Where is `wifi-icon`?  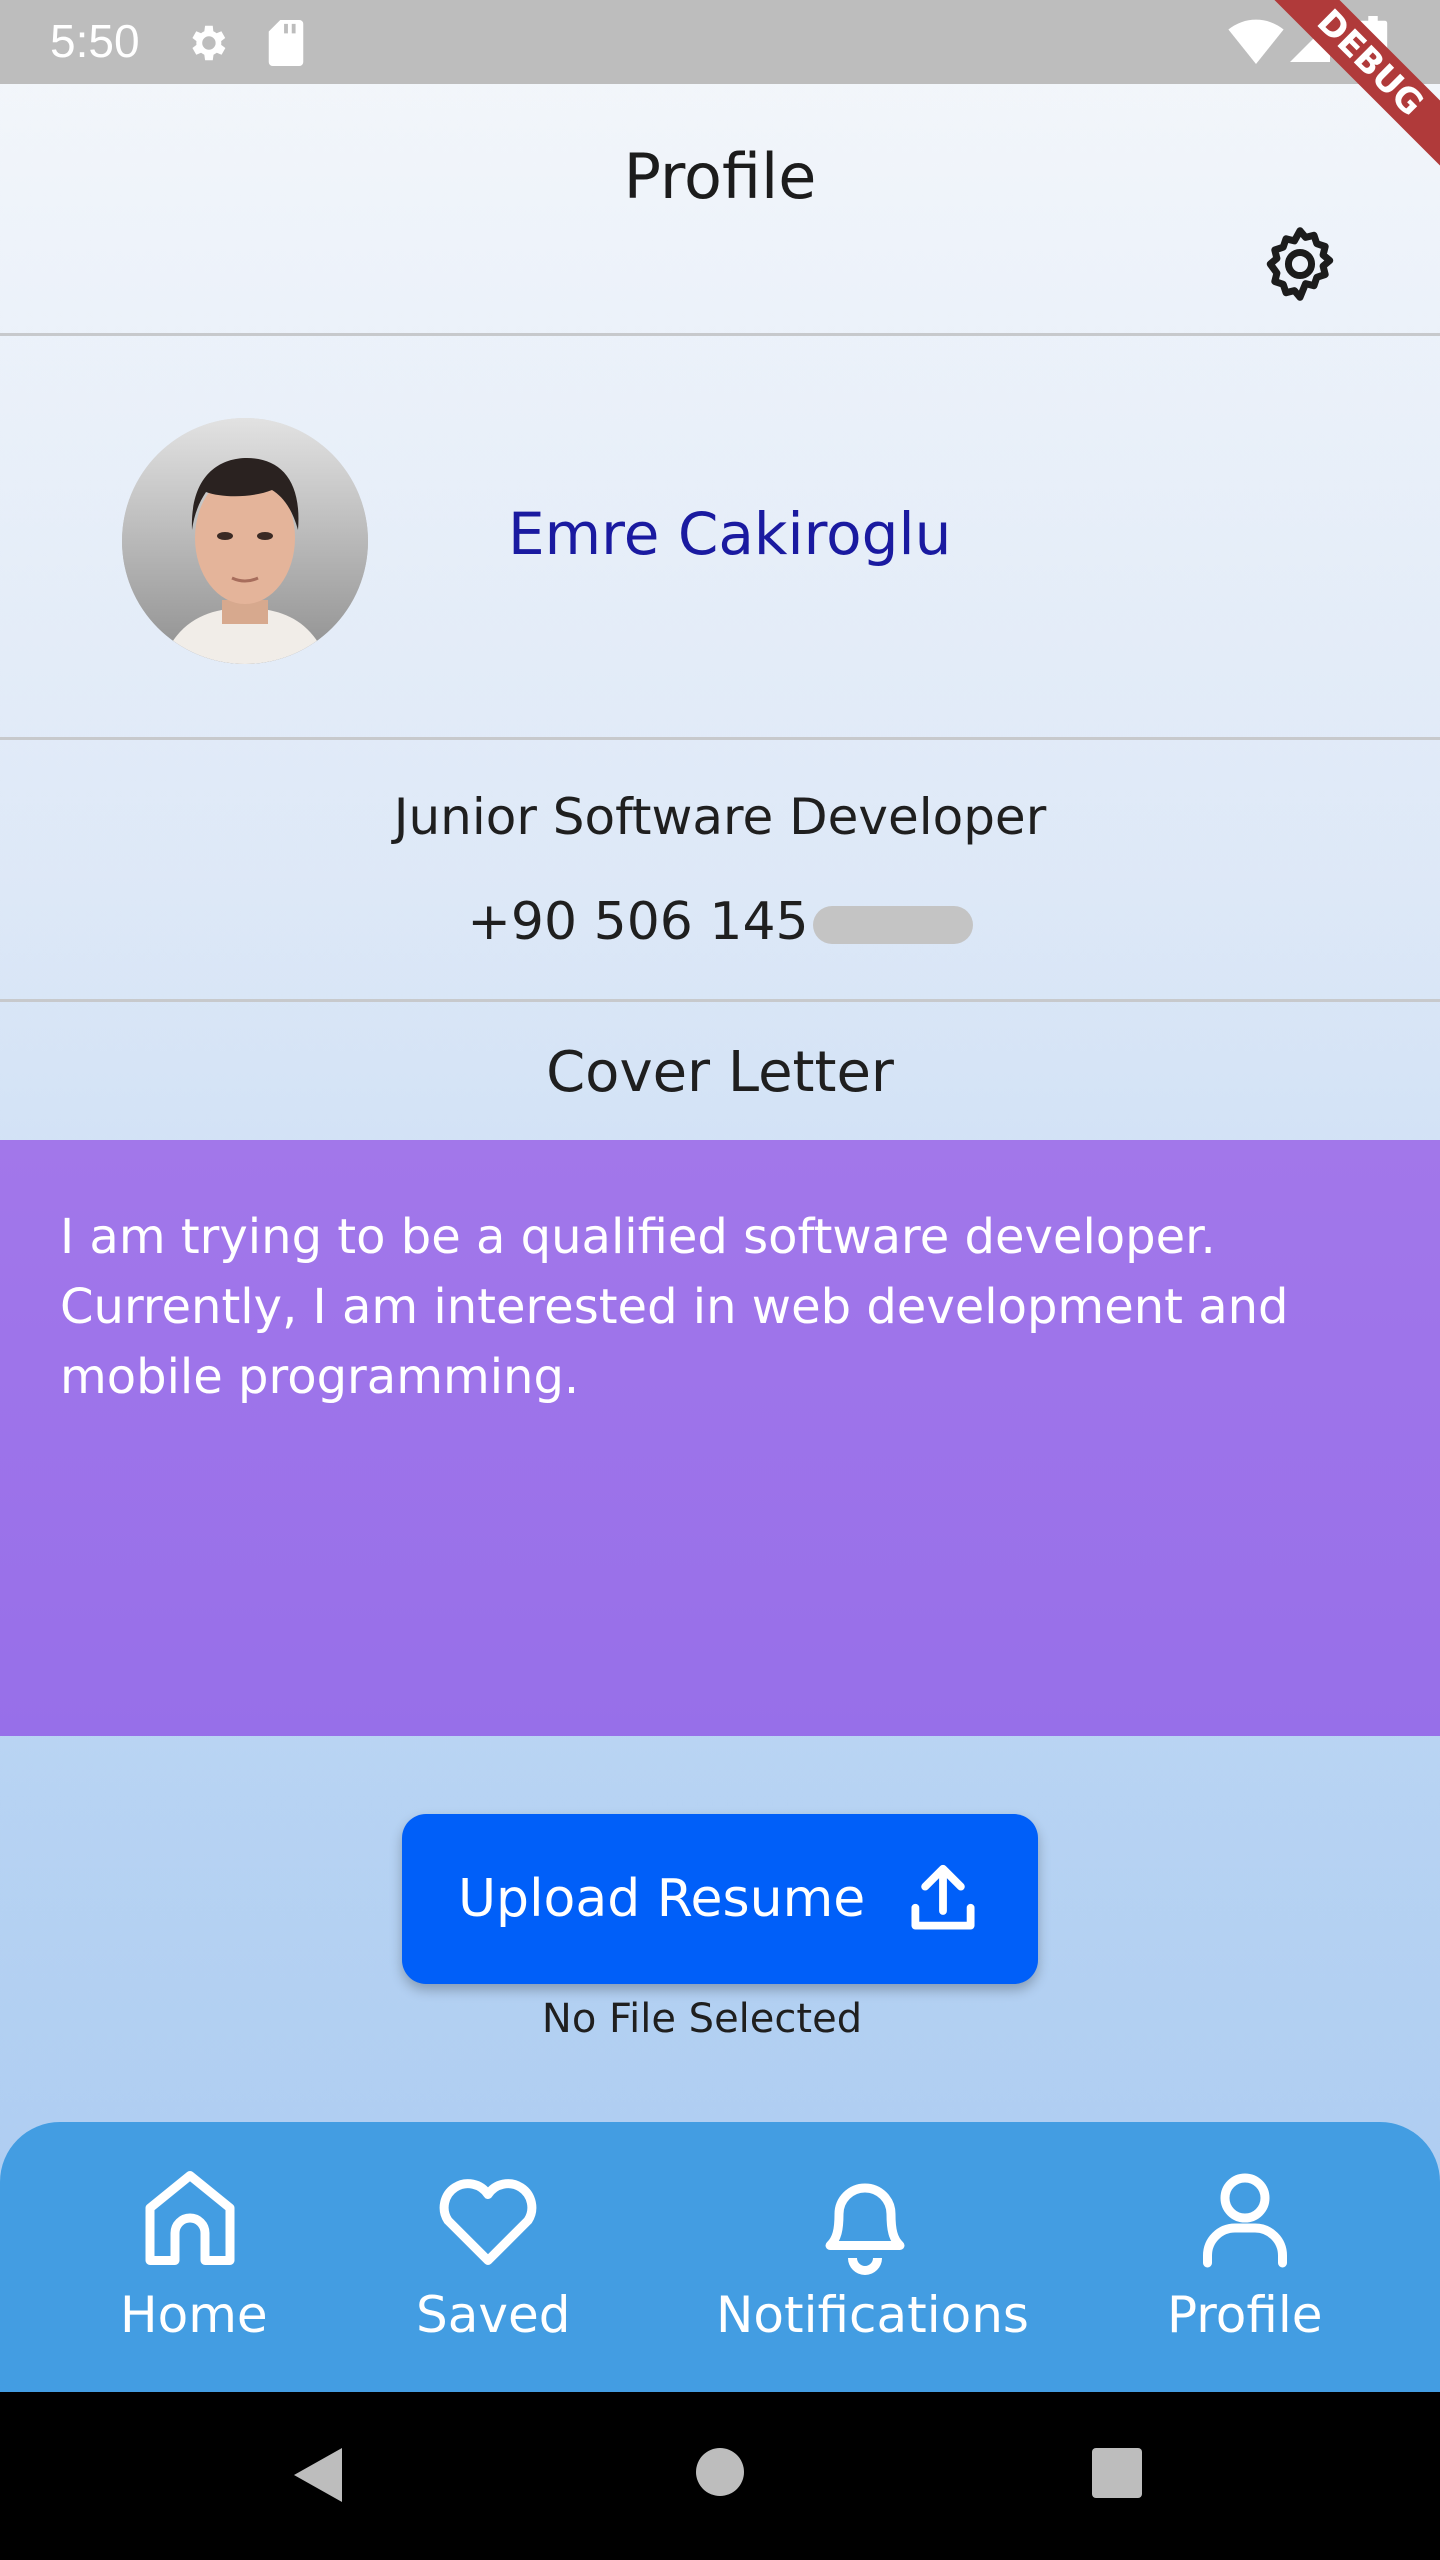 wifi-icon is located at coordinates (1256, 41).